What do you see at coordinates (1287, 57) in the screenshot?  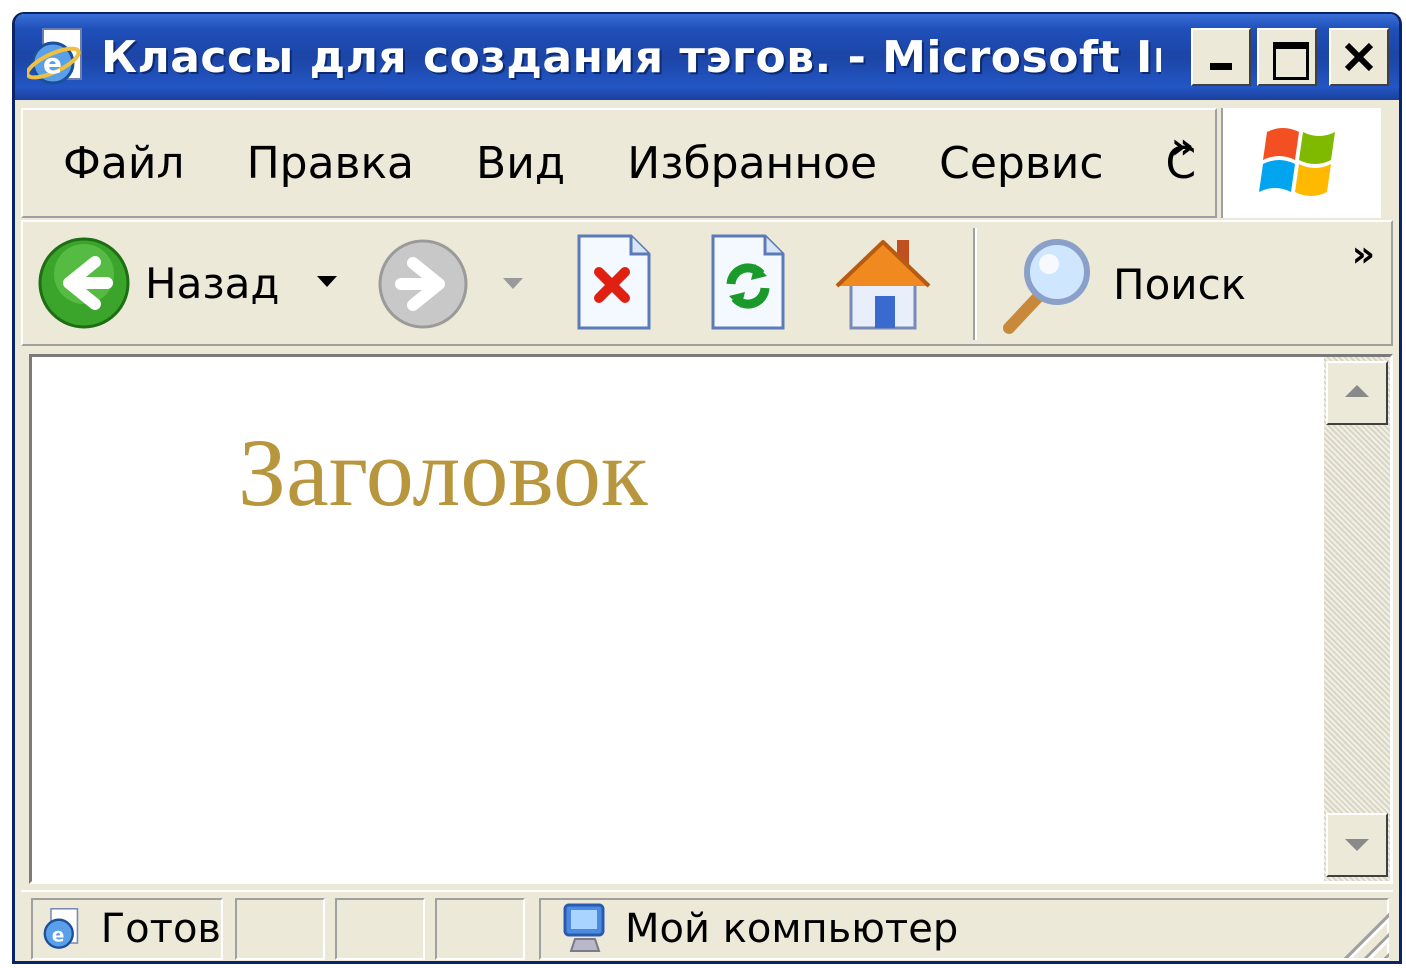 I see `maximize-button` at bounding box center [1287, 57].